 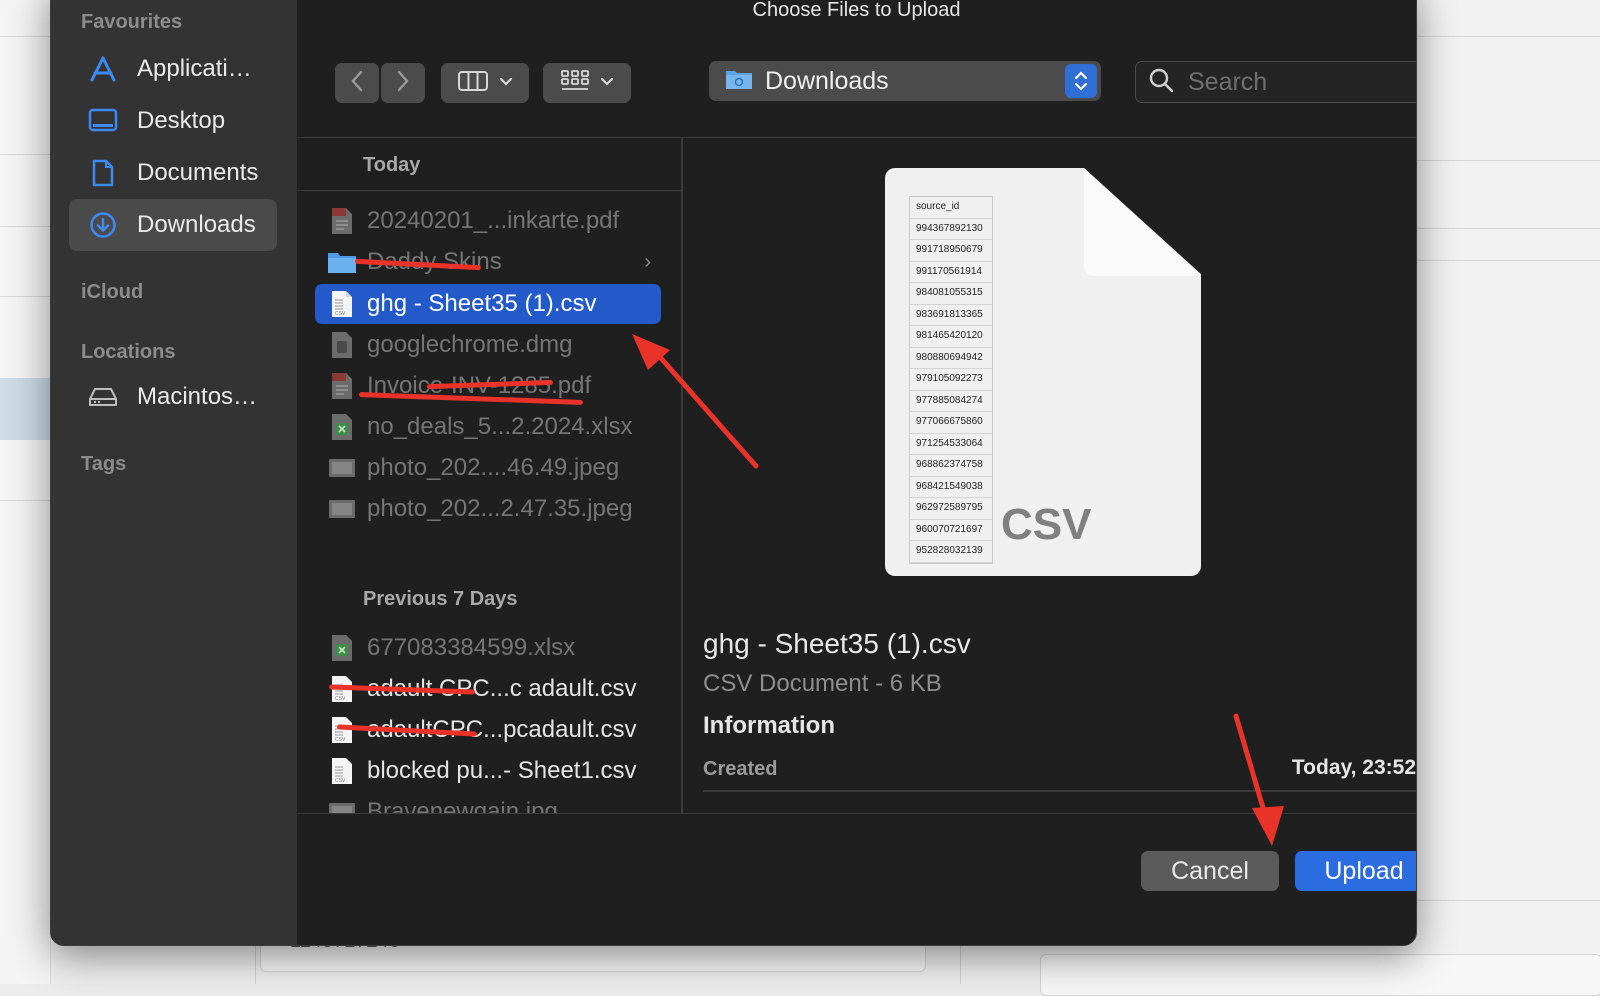 What do you see at coordinates (1142, 222) in the screenshot?
I see `page-fold-icon` at bounding box center [1142, 222].